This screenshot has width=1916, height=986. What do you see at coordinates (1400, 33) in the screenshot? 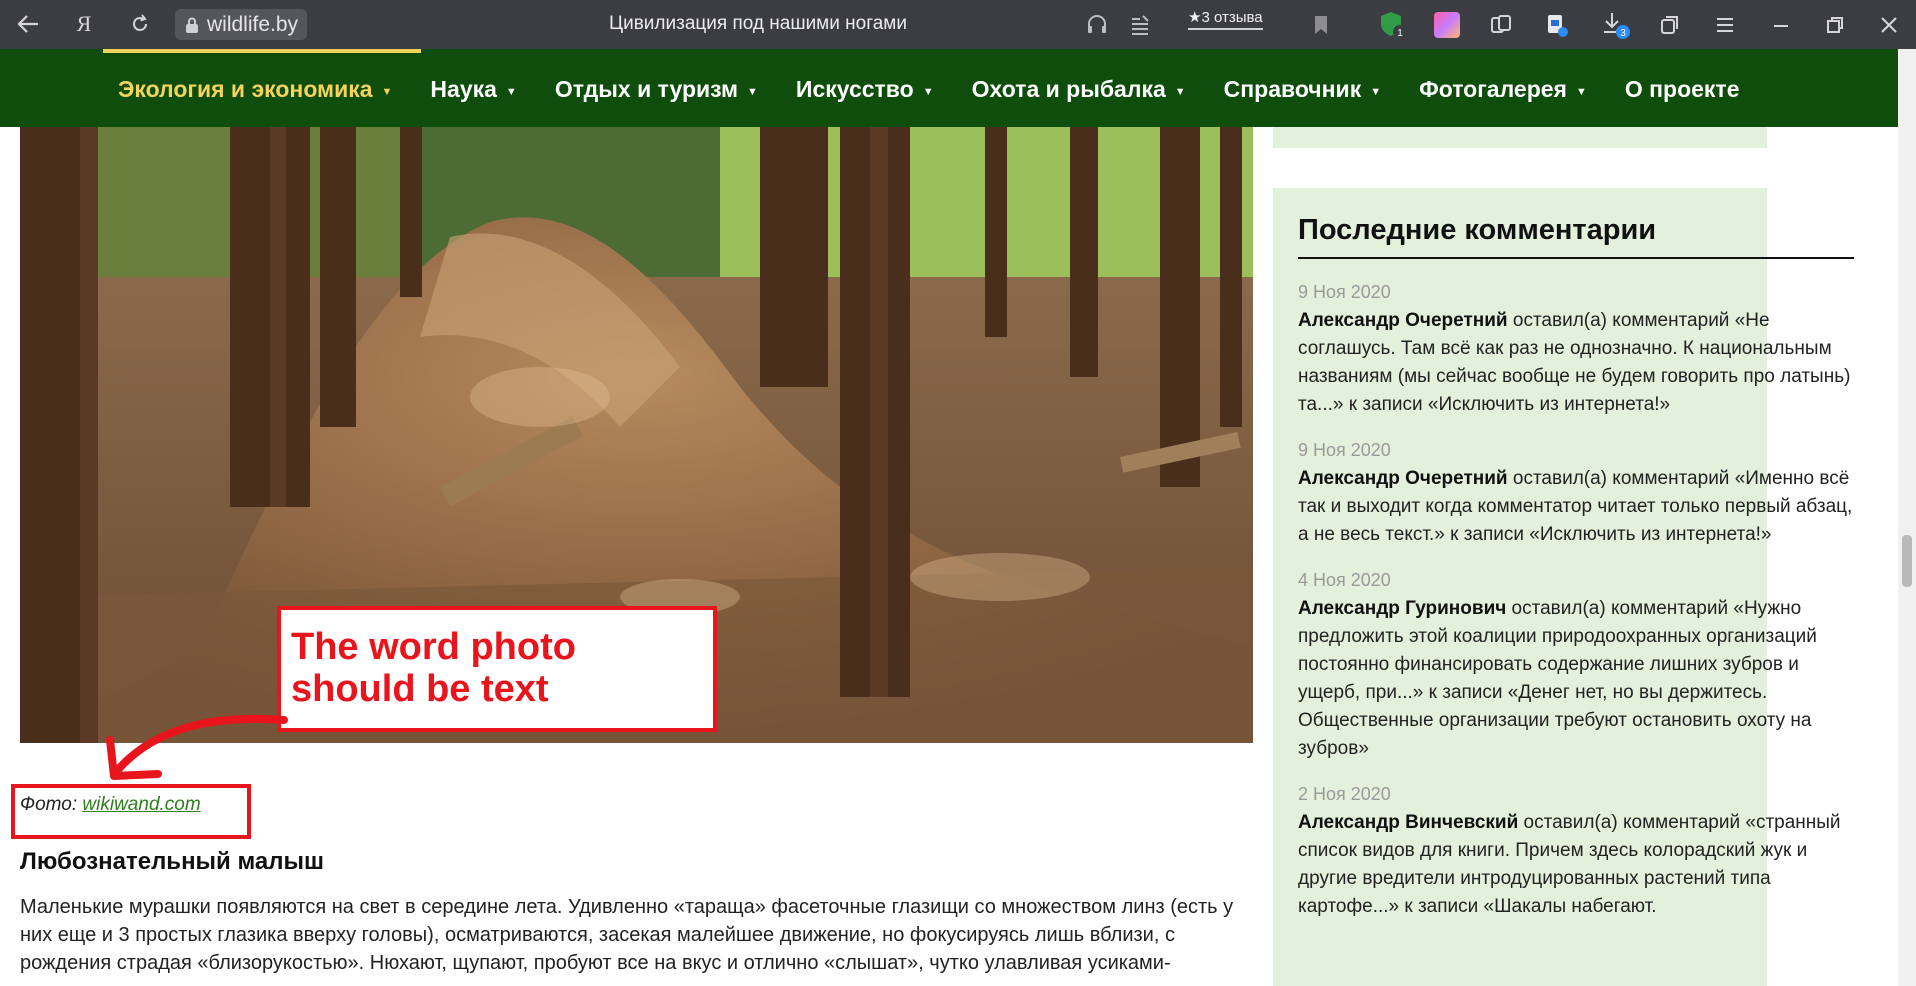
I see `shield-badge-count: 1` at bounding box center [1400, 33].